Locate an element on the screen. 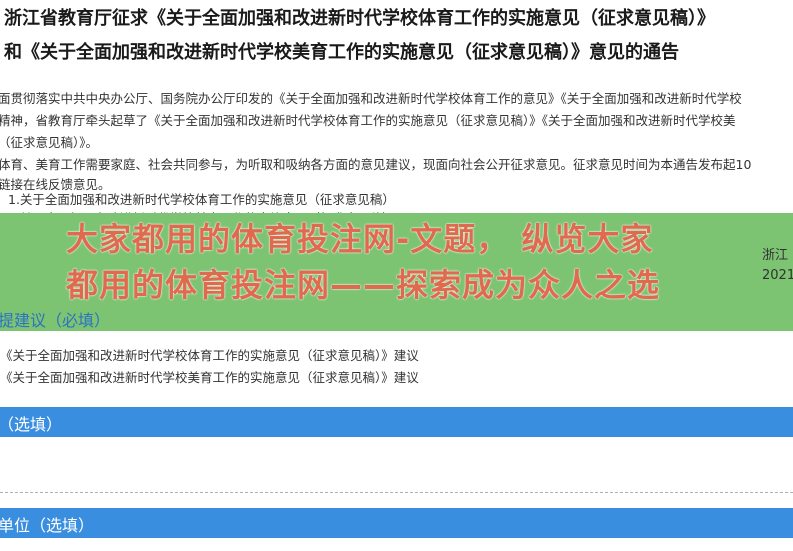 The width and height of the screenshot is (793, 551). overlay-line1: 大家都用的体育投注网-文题， 纵览大家 is located at coordinates (360, 239).